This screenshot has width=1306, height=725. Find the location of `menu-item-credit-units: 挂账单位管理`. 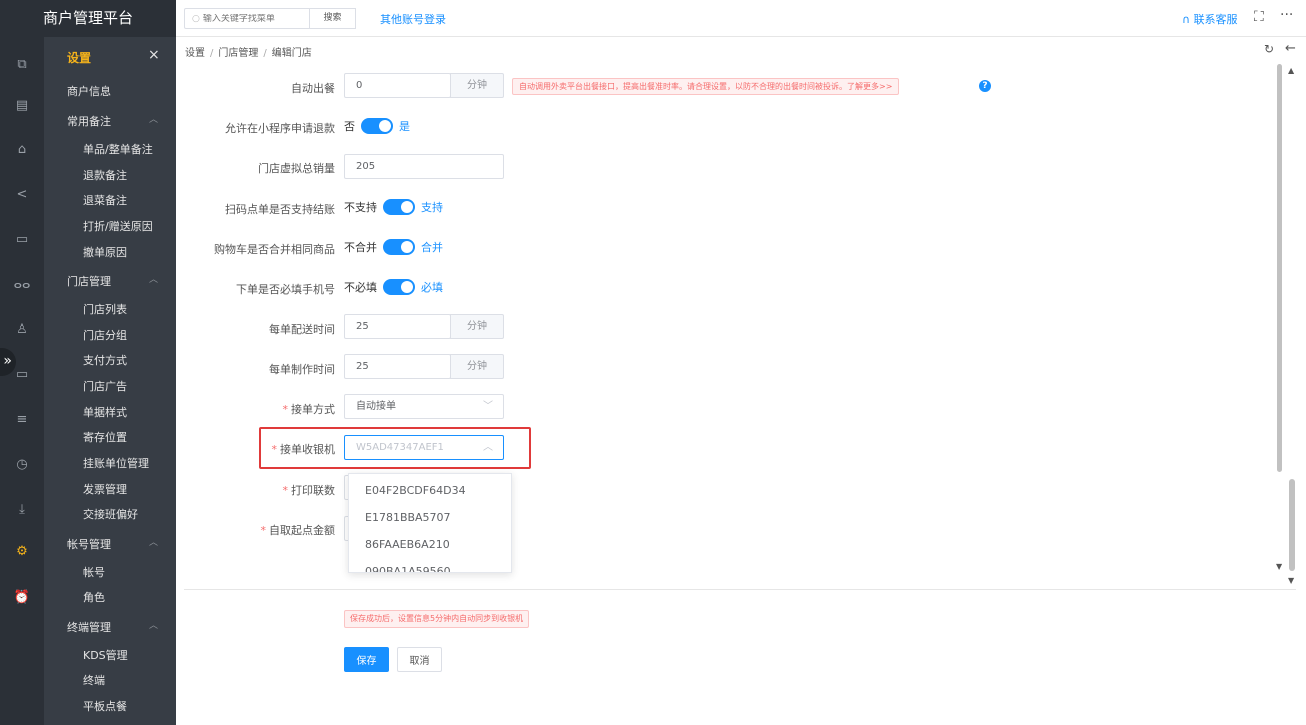

menu-item-credit-units: 挂账单位管理 is located at coordinates (116, 463).